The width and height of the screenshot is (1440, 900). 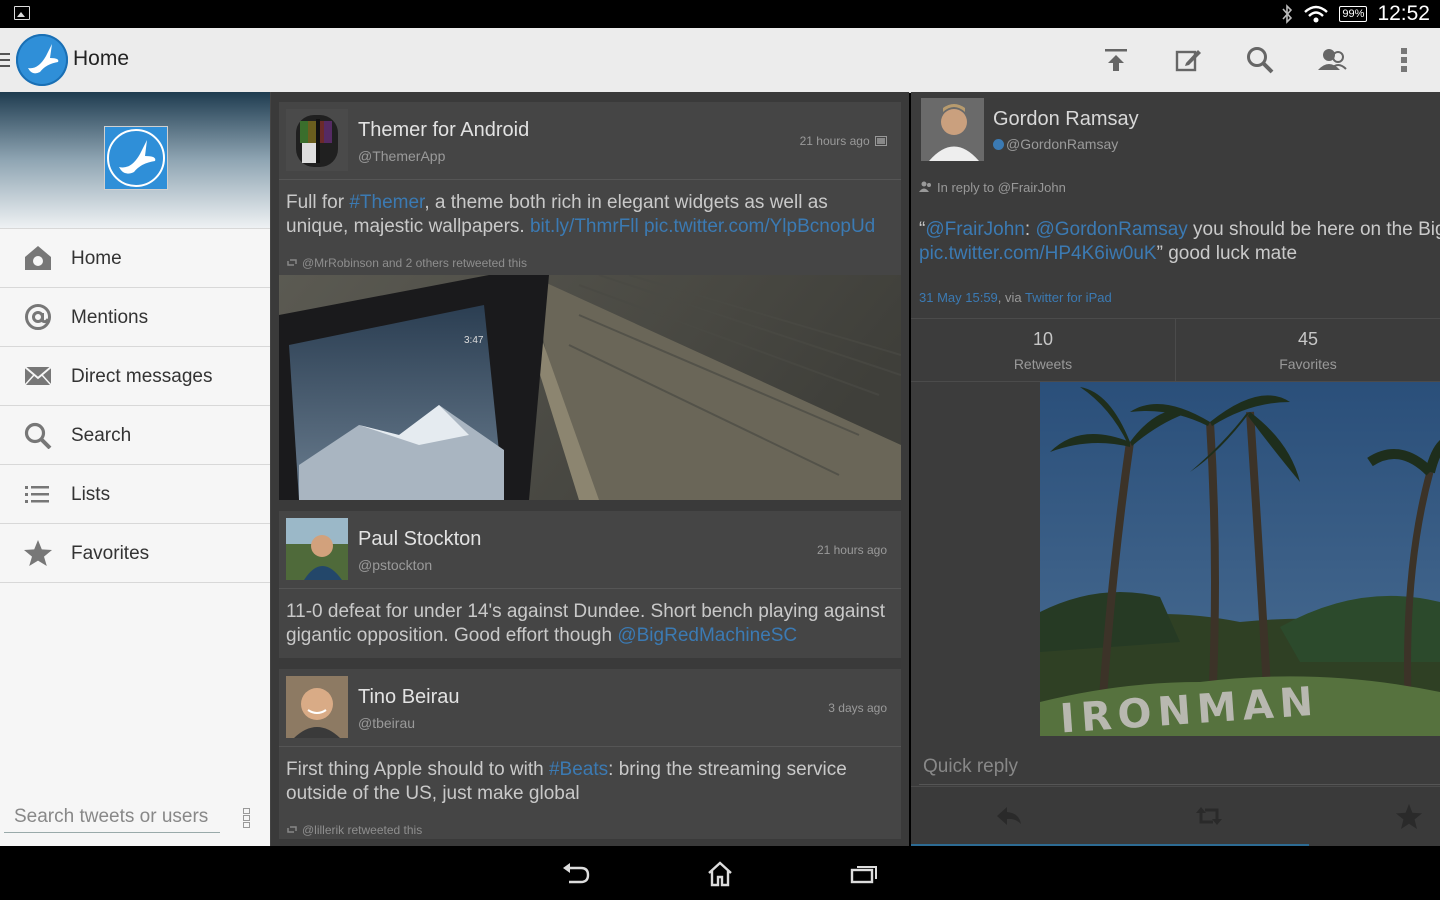 I want to click on search-tweets-field, so click(x=112, y=817).